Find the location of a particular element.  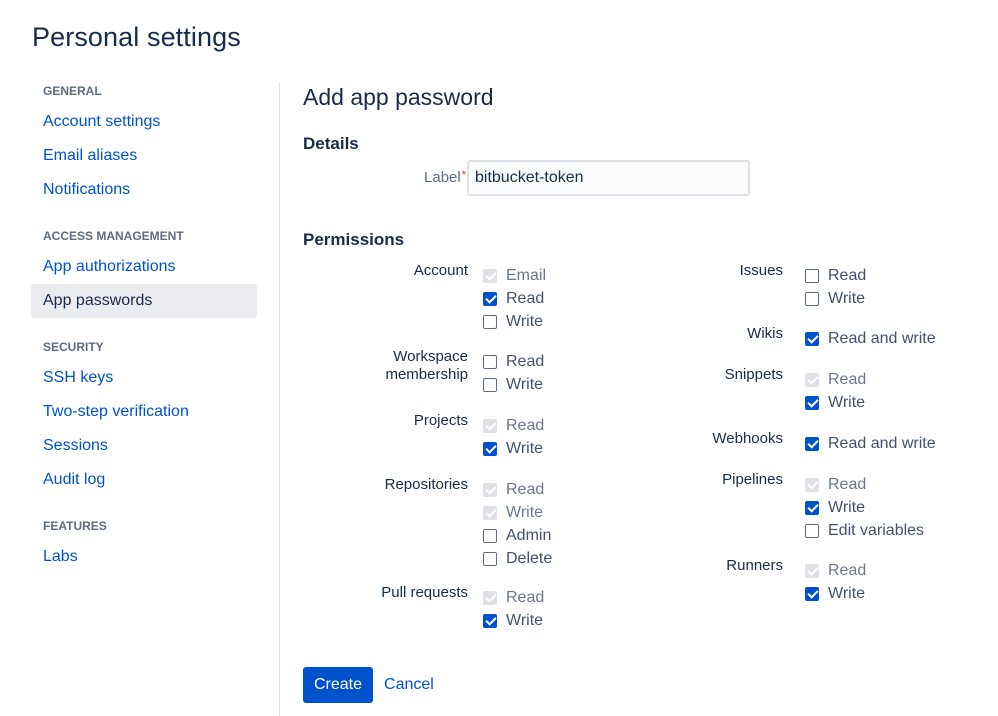

permission-option-pipelines-edit-variables: Edit variables is located at coordinates (864, 530).